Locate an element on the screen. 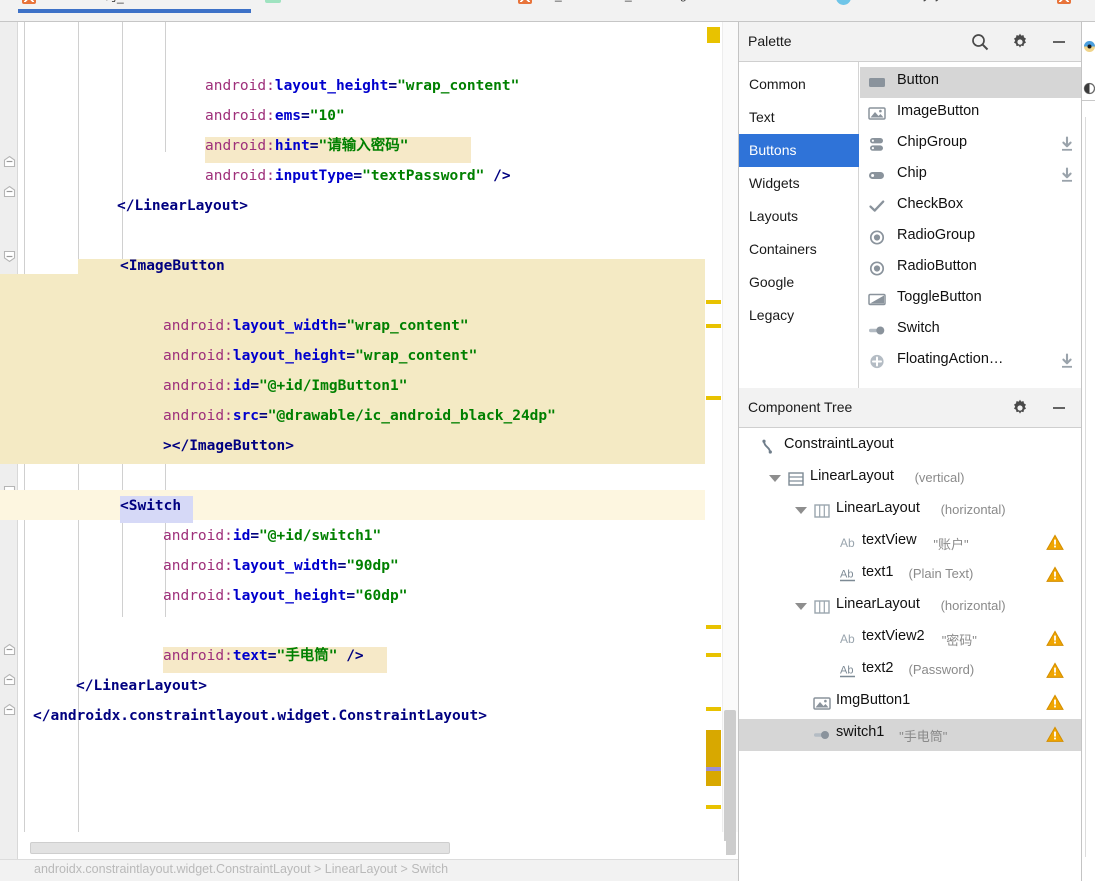 The image size is (1095, 881). code-line: android:id="@+id/ImgButton1" is located at coordinates (285, 386).